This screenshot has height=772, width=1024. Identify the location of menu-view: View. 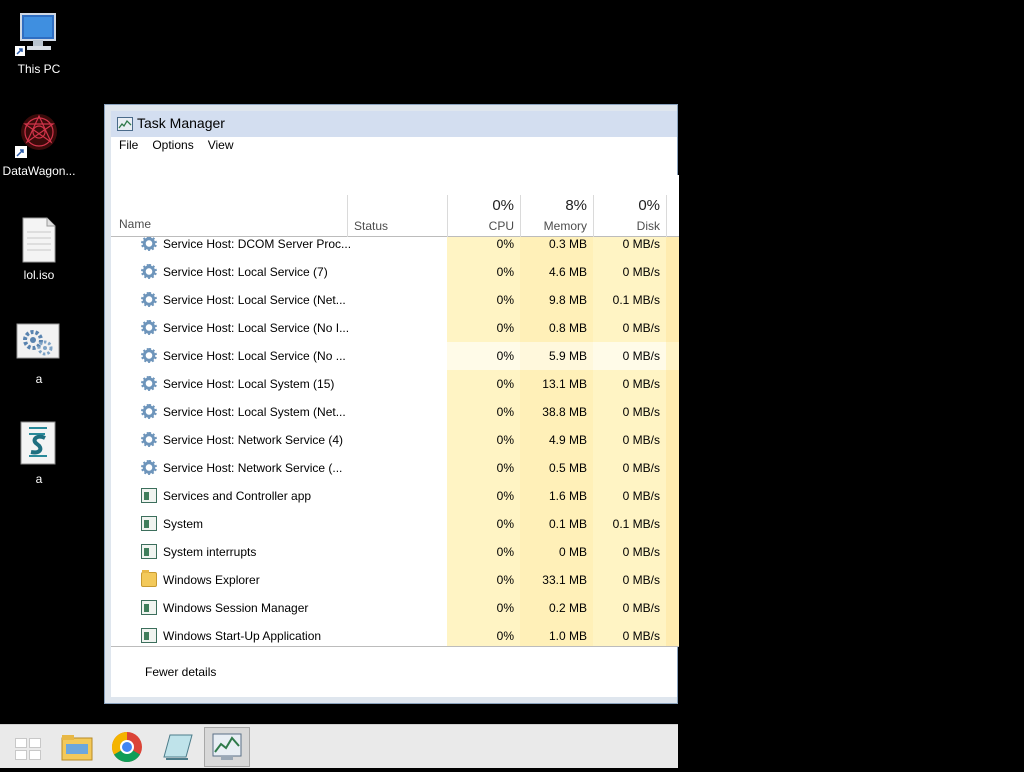
(221, 146).